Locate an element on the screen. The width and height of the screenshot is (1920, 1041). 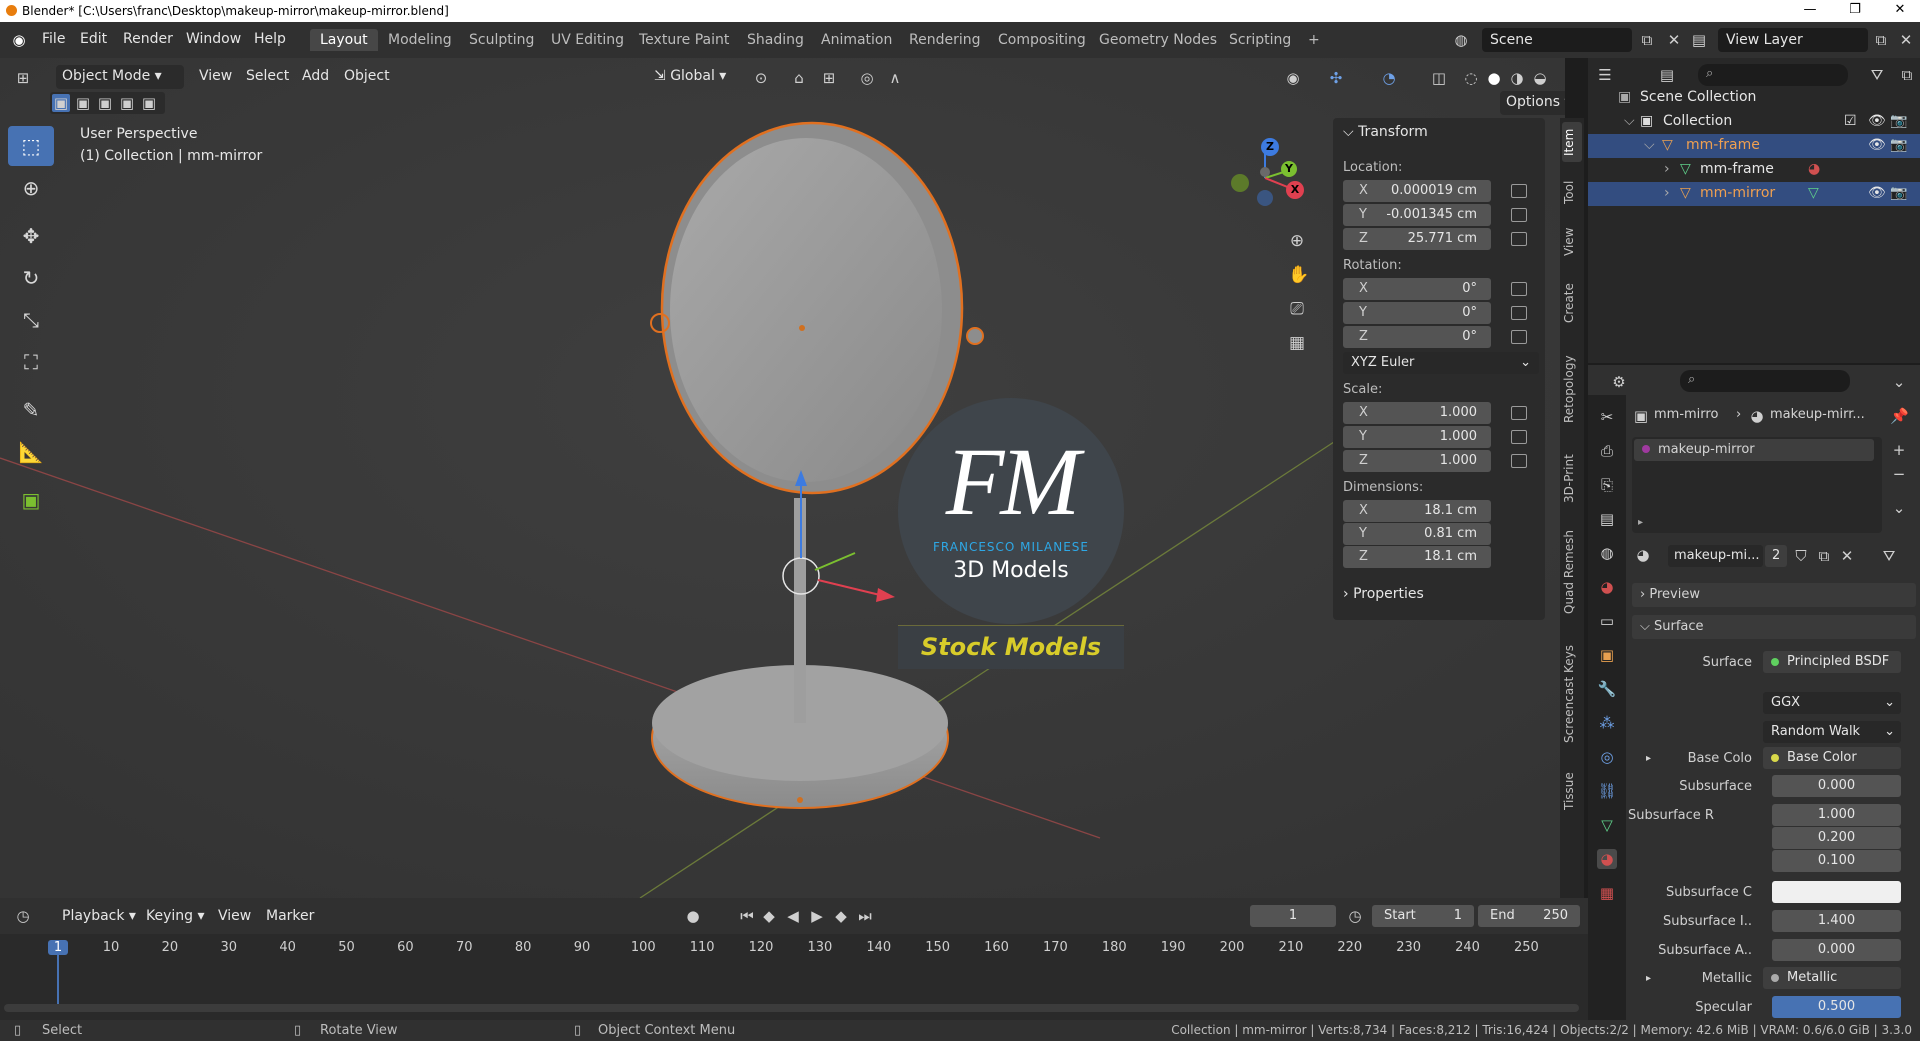
pan-hand-icon: ✋ is located at coordinates (1298, 275).